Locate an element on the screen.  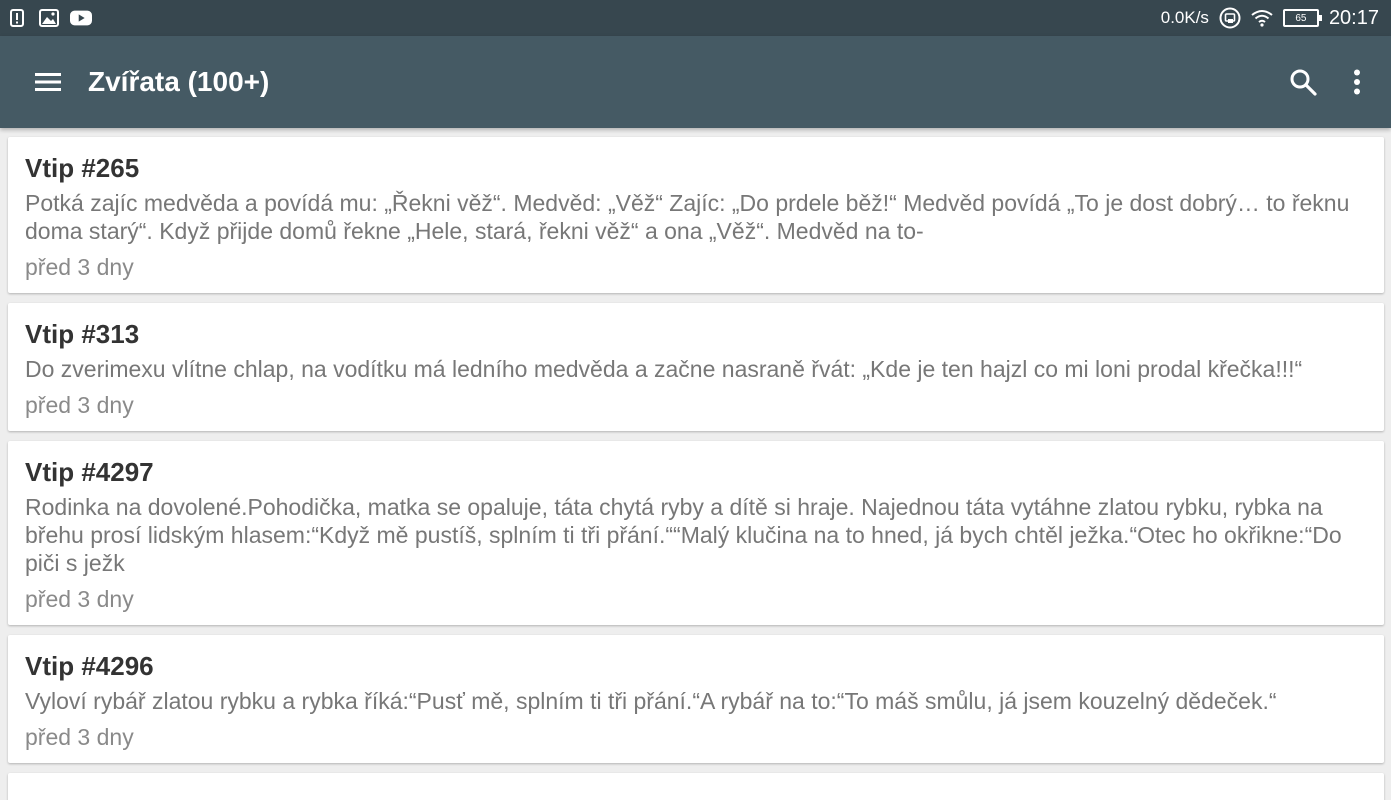
image-icon is located at coordinates (49, 18).